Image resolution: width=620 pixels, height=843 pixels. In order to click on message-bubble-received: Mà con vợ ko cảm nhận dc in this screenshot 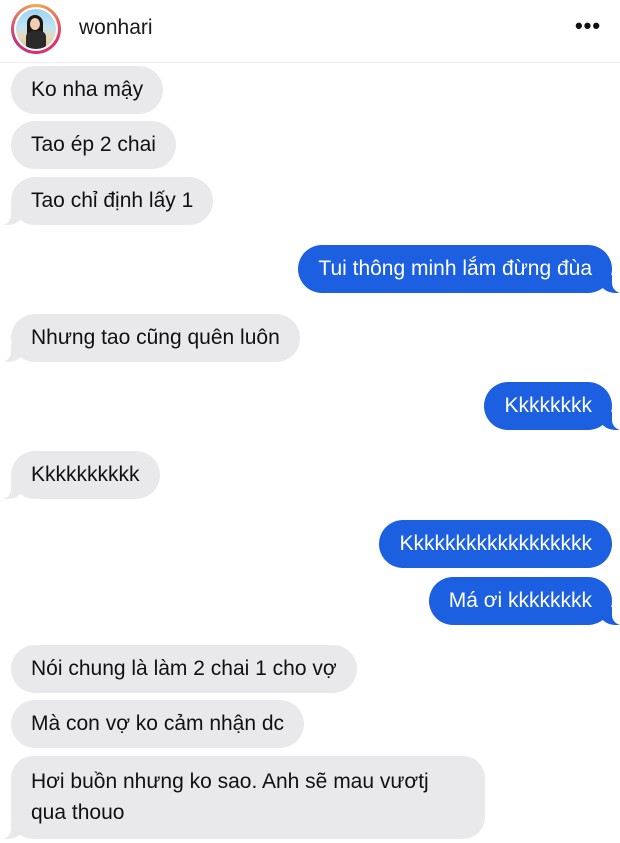, I will do `click(158, 724)`.